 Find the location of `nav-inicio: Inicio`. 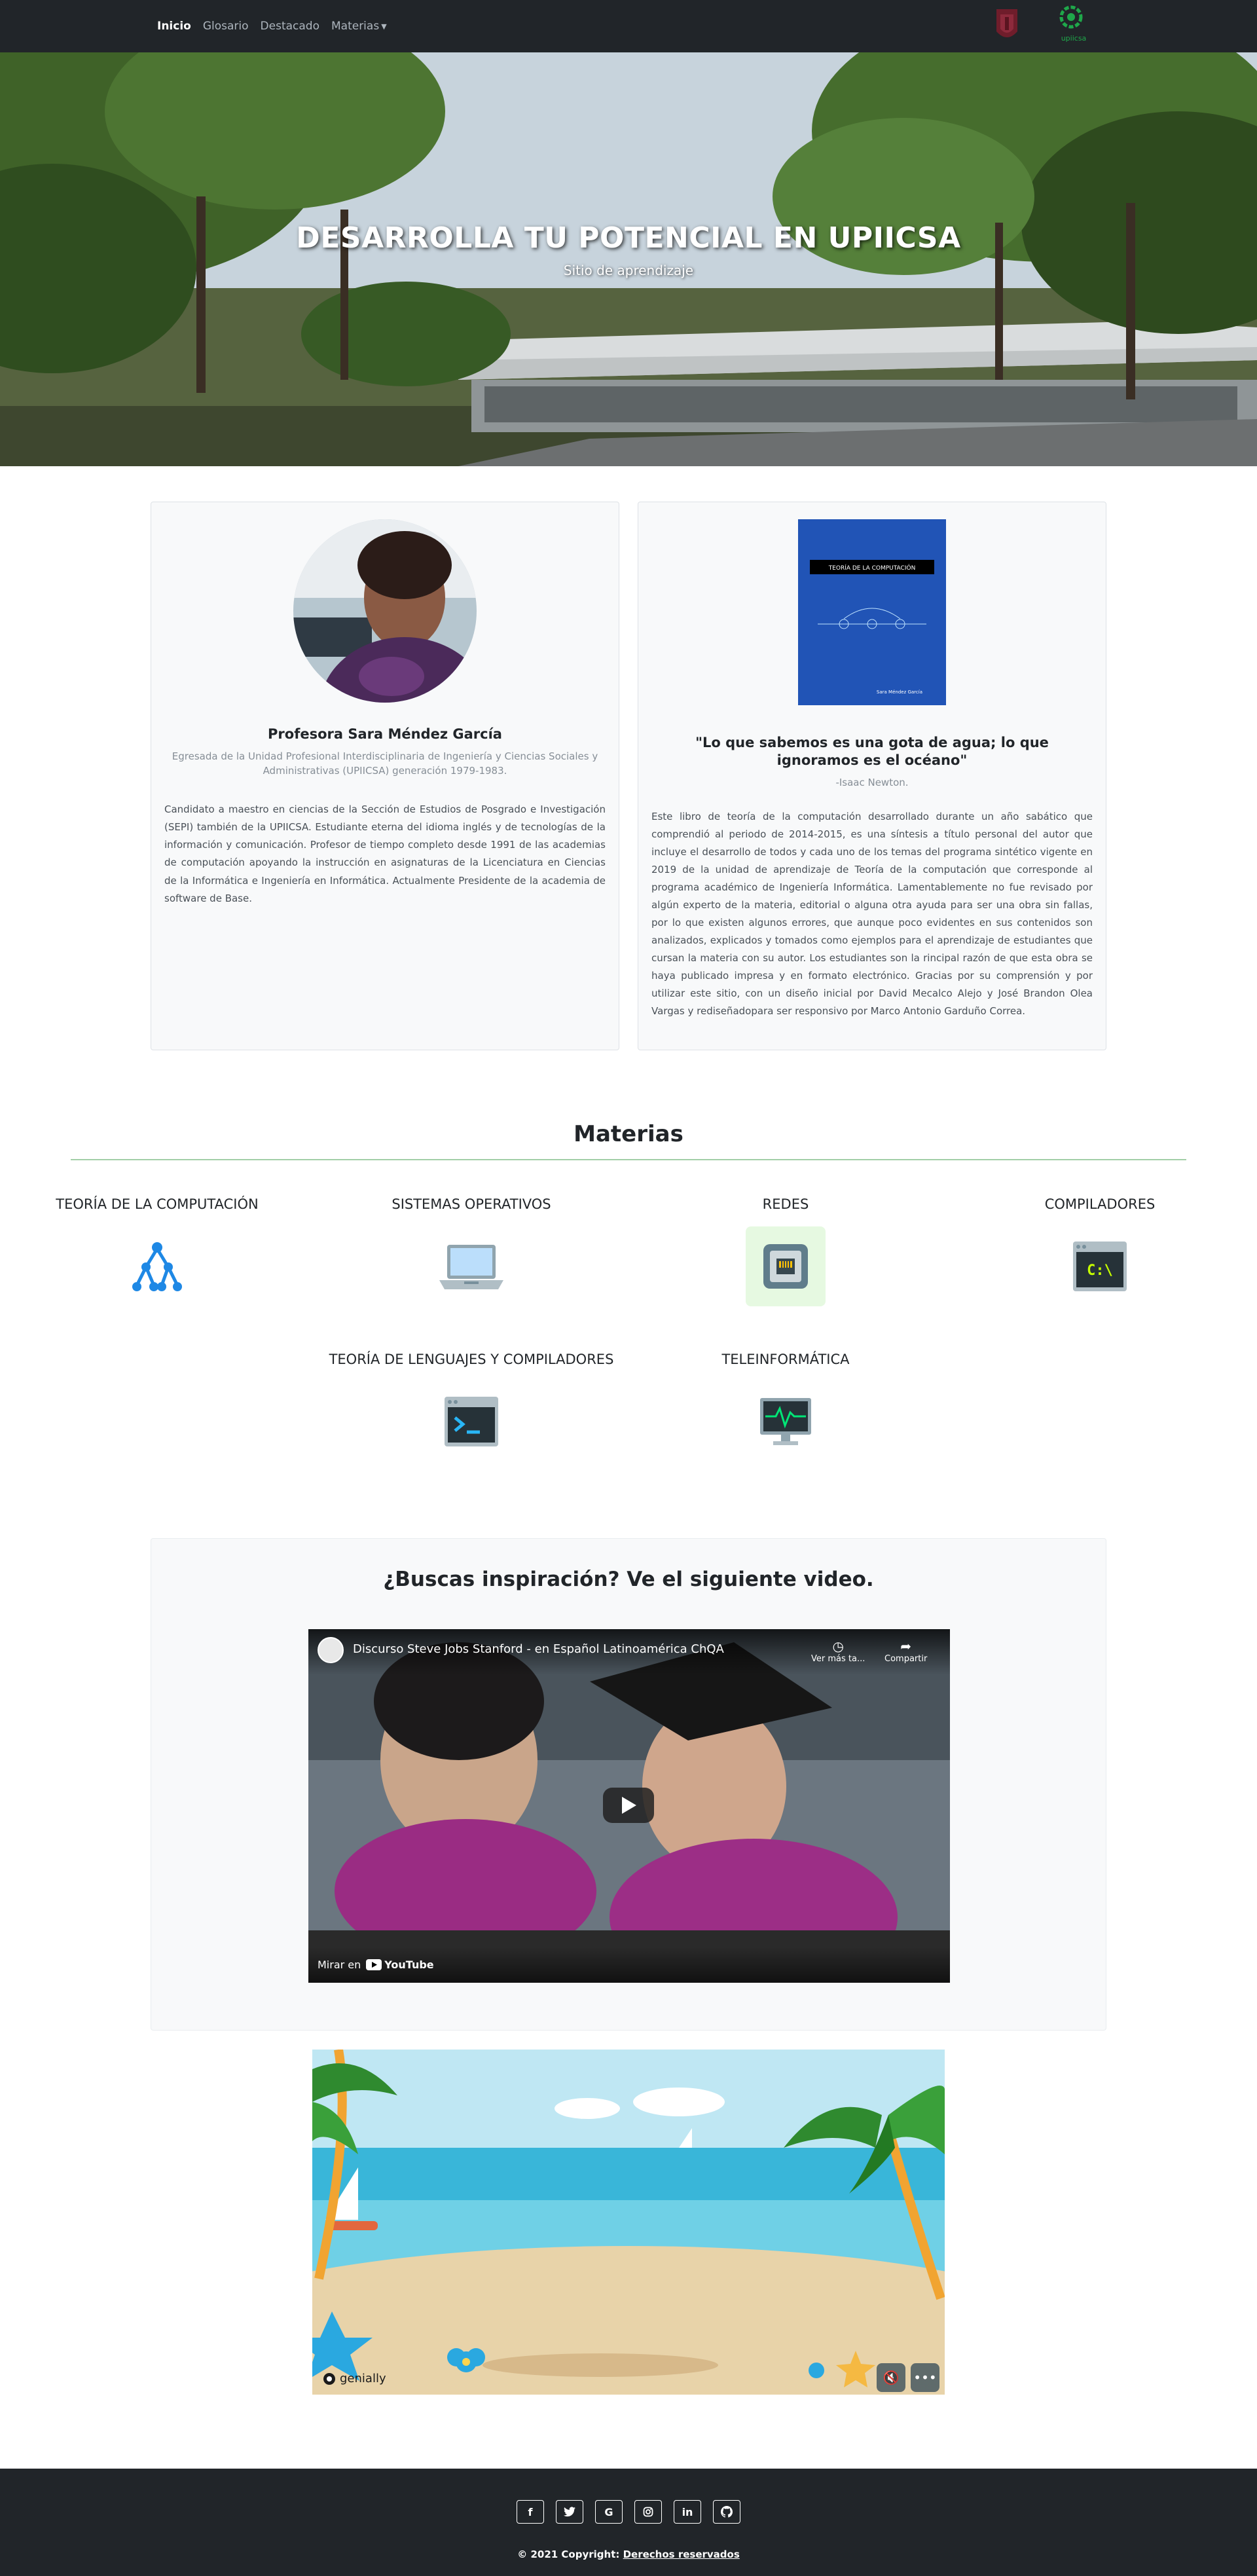

nav-inicio: Inicio is located at coordinates (174, 26).